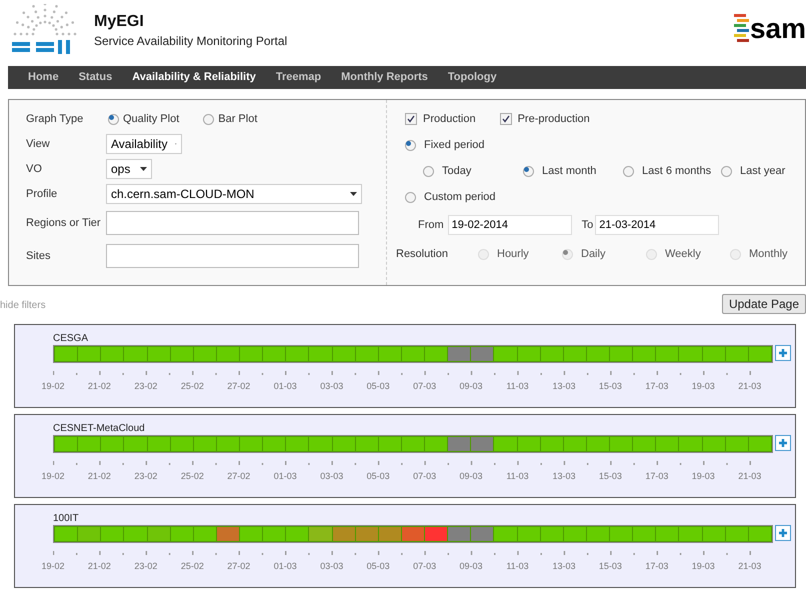 Image resolution: width=806 pixels, height=591 pixels. What do you see at coordinates (449, 119) in the screenshot?
I see `checkbox-label: Production` at bounding box center [449, 119].